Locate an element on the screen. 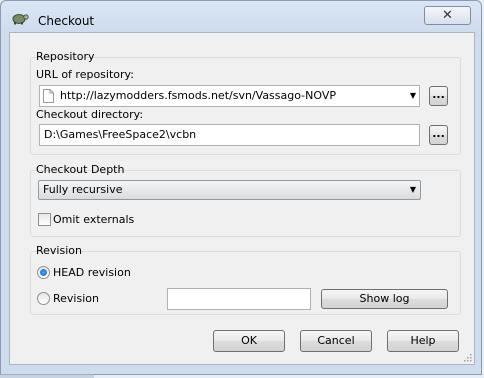 The image size is (484, 378). revision-radio is located at coordinates (43, 298).